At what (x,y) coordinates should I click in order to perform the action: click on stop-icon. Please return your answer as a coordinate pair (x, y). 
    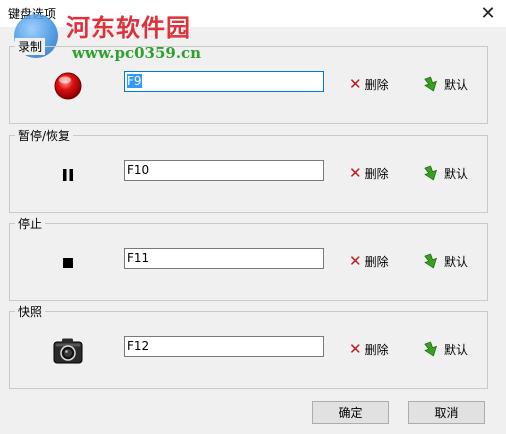
    Looking at the image, I should click on (68, 263).